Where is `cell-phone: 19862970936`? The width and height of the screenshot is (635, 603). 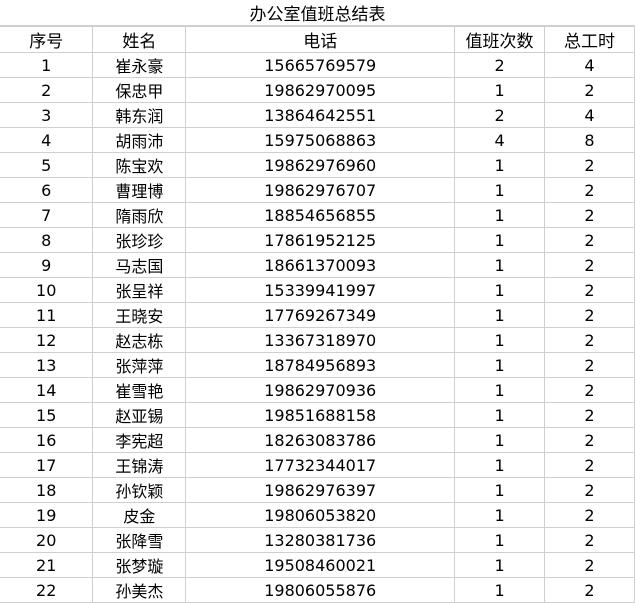
cell-phone: 19862970936 is located at coordinates (320, 390).